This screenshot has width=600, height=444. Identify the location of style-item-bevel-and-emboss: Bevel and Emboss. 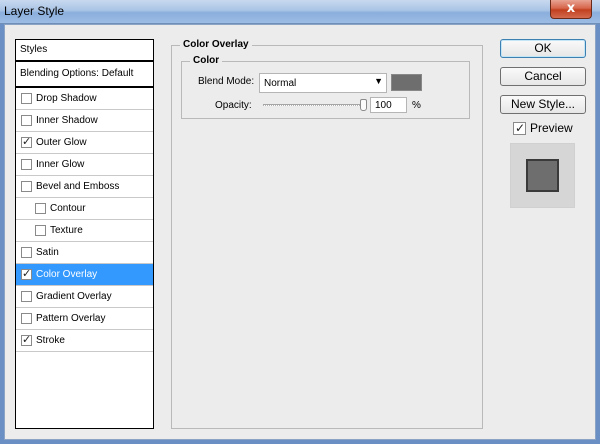
(84, 187).